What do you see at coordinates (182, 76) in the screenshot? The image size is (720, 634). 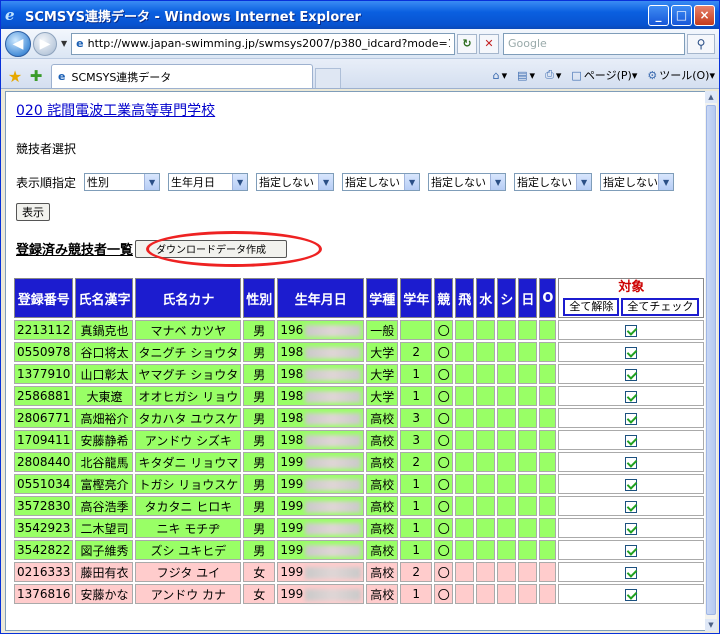 I see `tab-scmsys: e SCMSYS連携データ` at bounding box center [182, 76].